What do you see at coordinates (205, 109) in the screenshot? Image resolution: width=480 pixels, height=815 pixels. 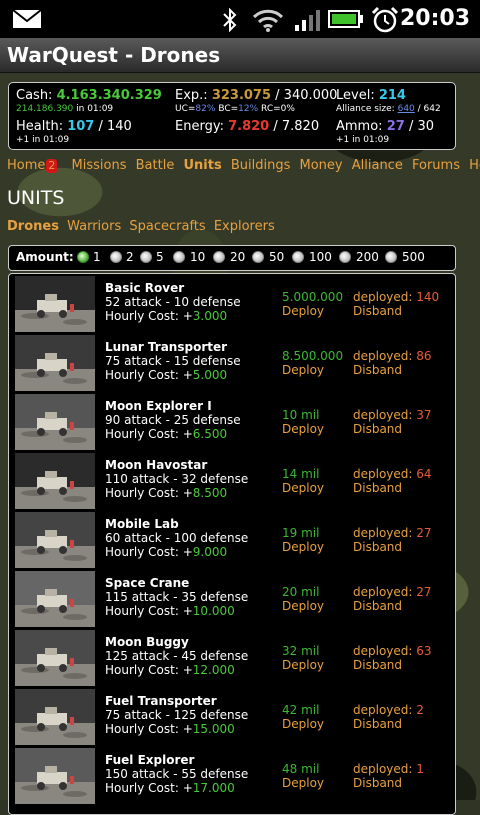 I see `uc-value: 82%` at bounding box center [205, 109].